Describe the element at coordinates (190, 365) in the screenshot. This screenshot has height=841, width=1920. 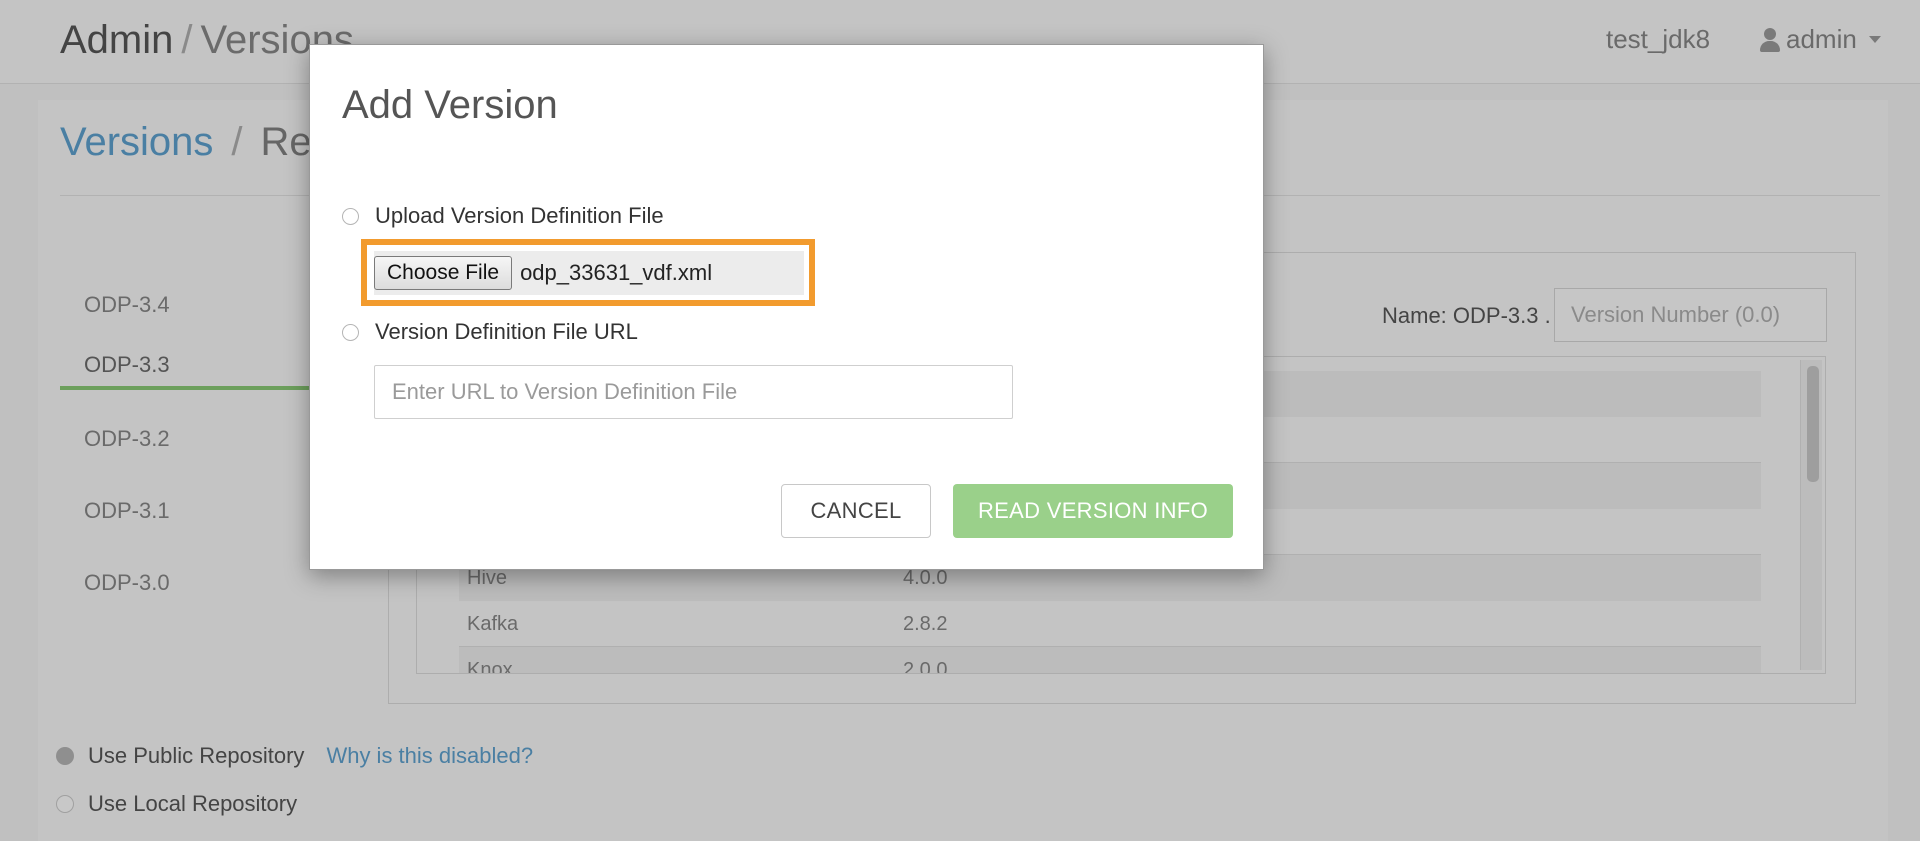
I see `stack-tab-odp-3-3: ODP-3.3` at that location.